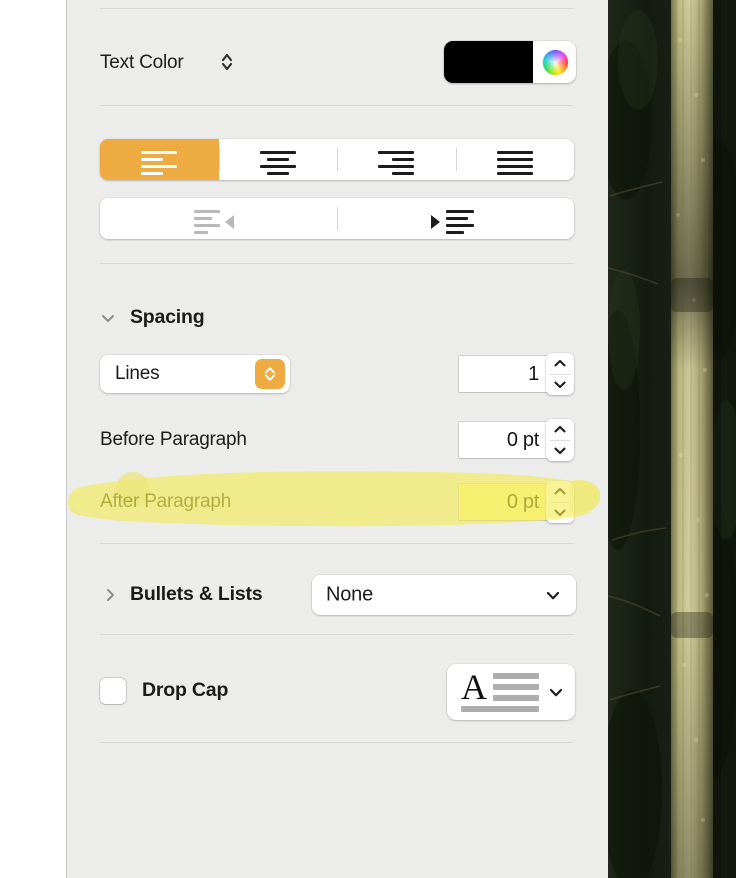  What do you see at coordinates (474, 687) in the screenshot?
I see `drop-cap-preview-letter: A` at bounding box center [474, 687].